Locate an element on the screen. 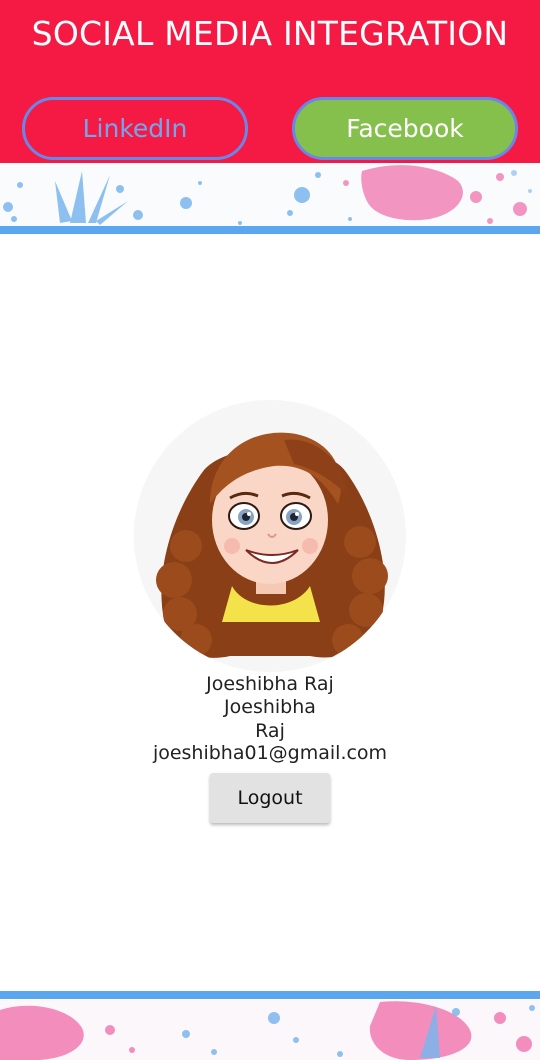 This screenshot has height=1060, width=540. profile-avatar is located at coordinates (270, 536).